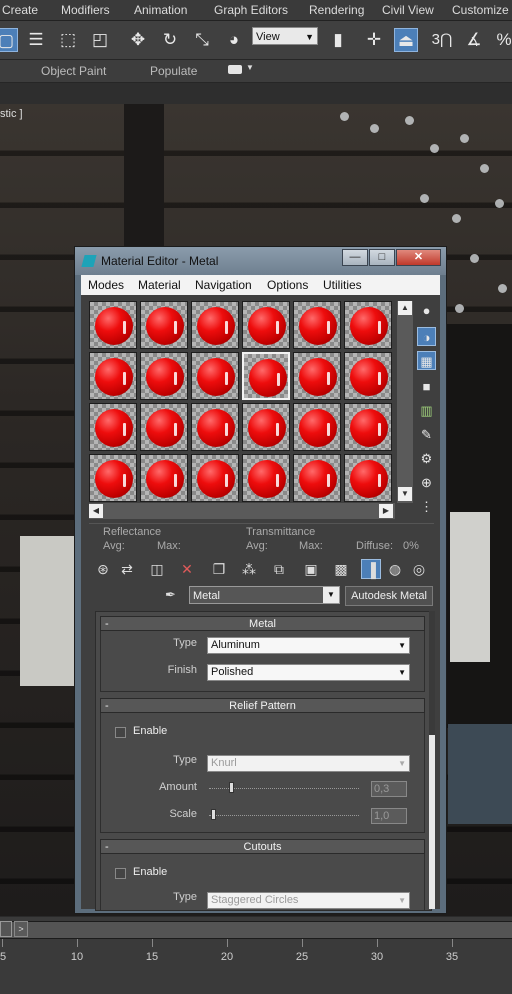 The width and height of the screenshot is (512, 994). I want to click on placement-icon: ◕, so click(234, 40).